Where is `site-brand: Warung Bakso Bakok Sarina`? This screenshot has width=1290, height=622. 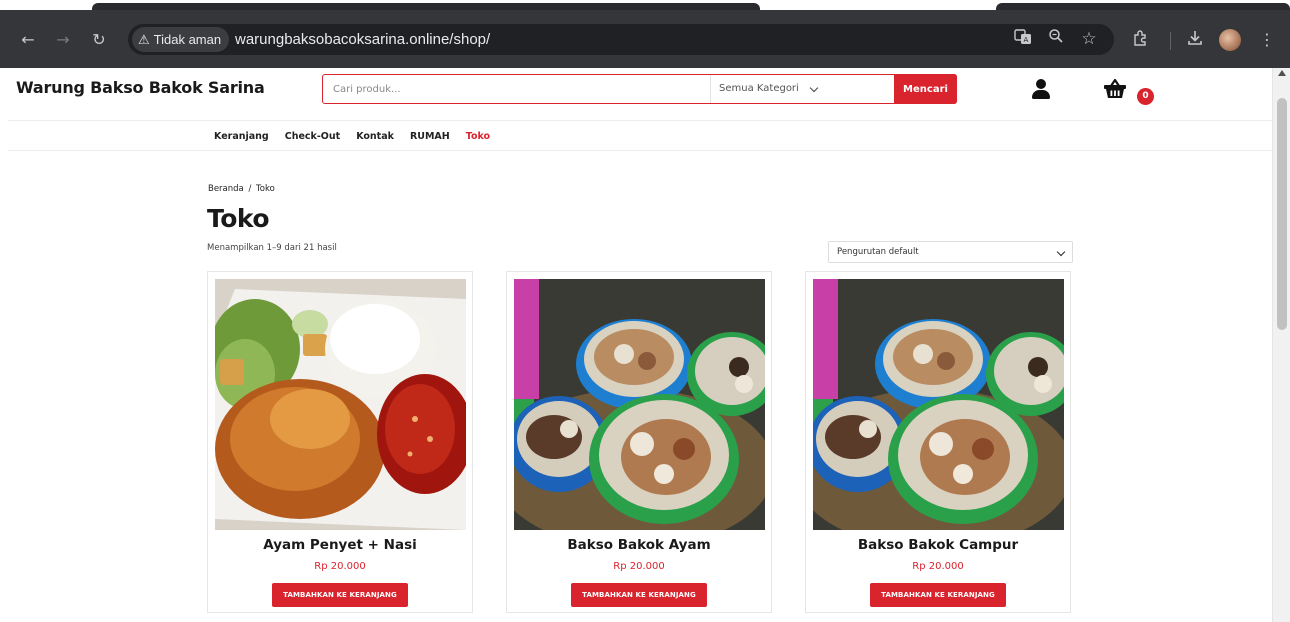 site-brand: Warung Bakso Bakok Sarina is located at coordinates (140, 87).